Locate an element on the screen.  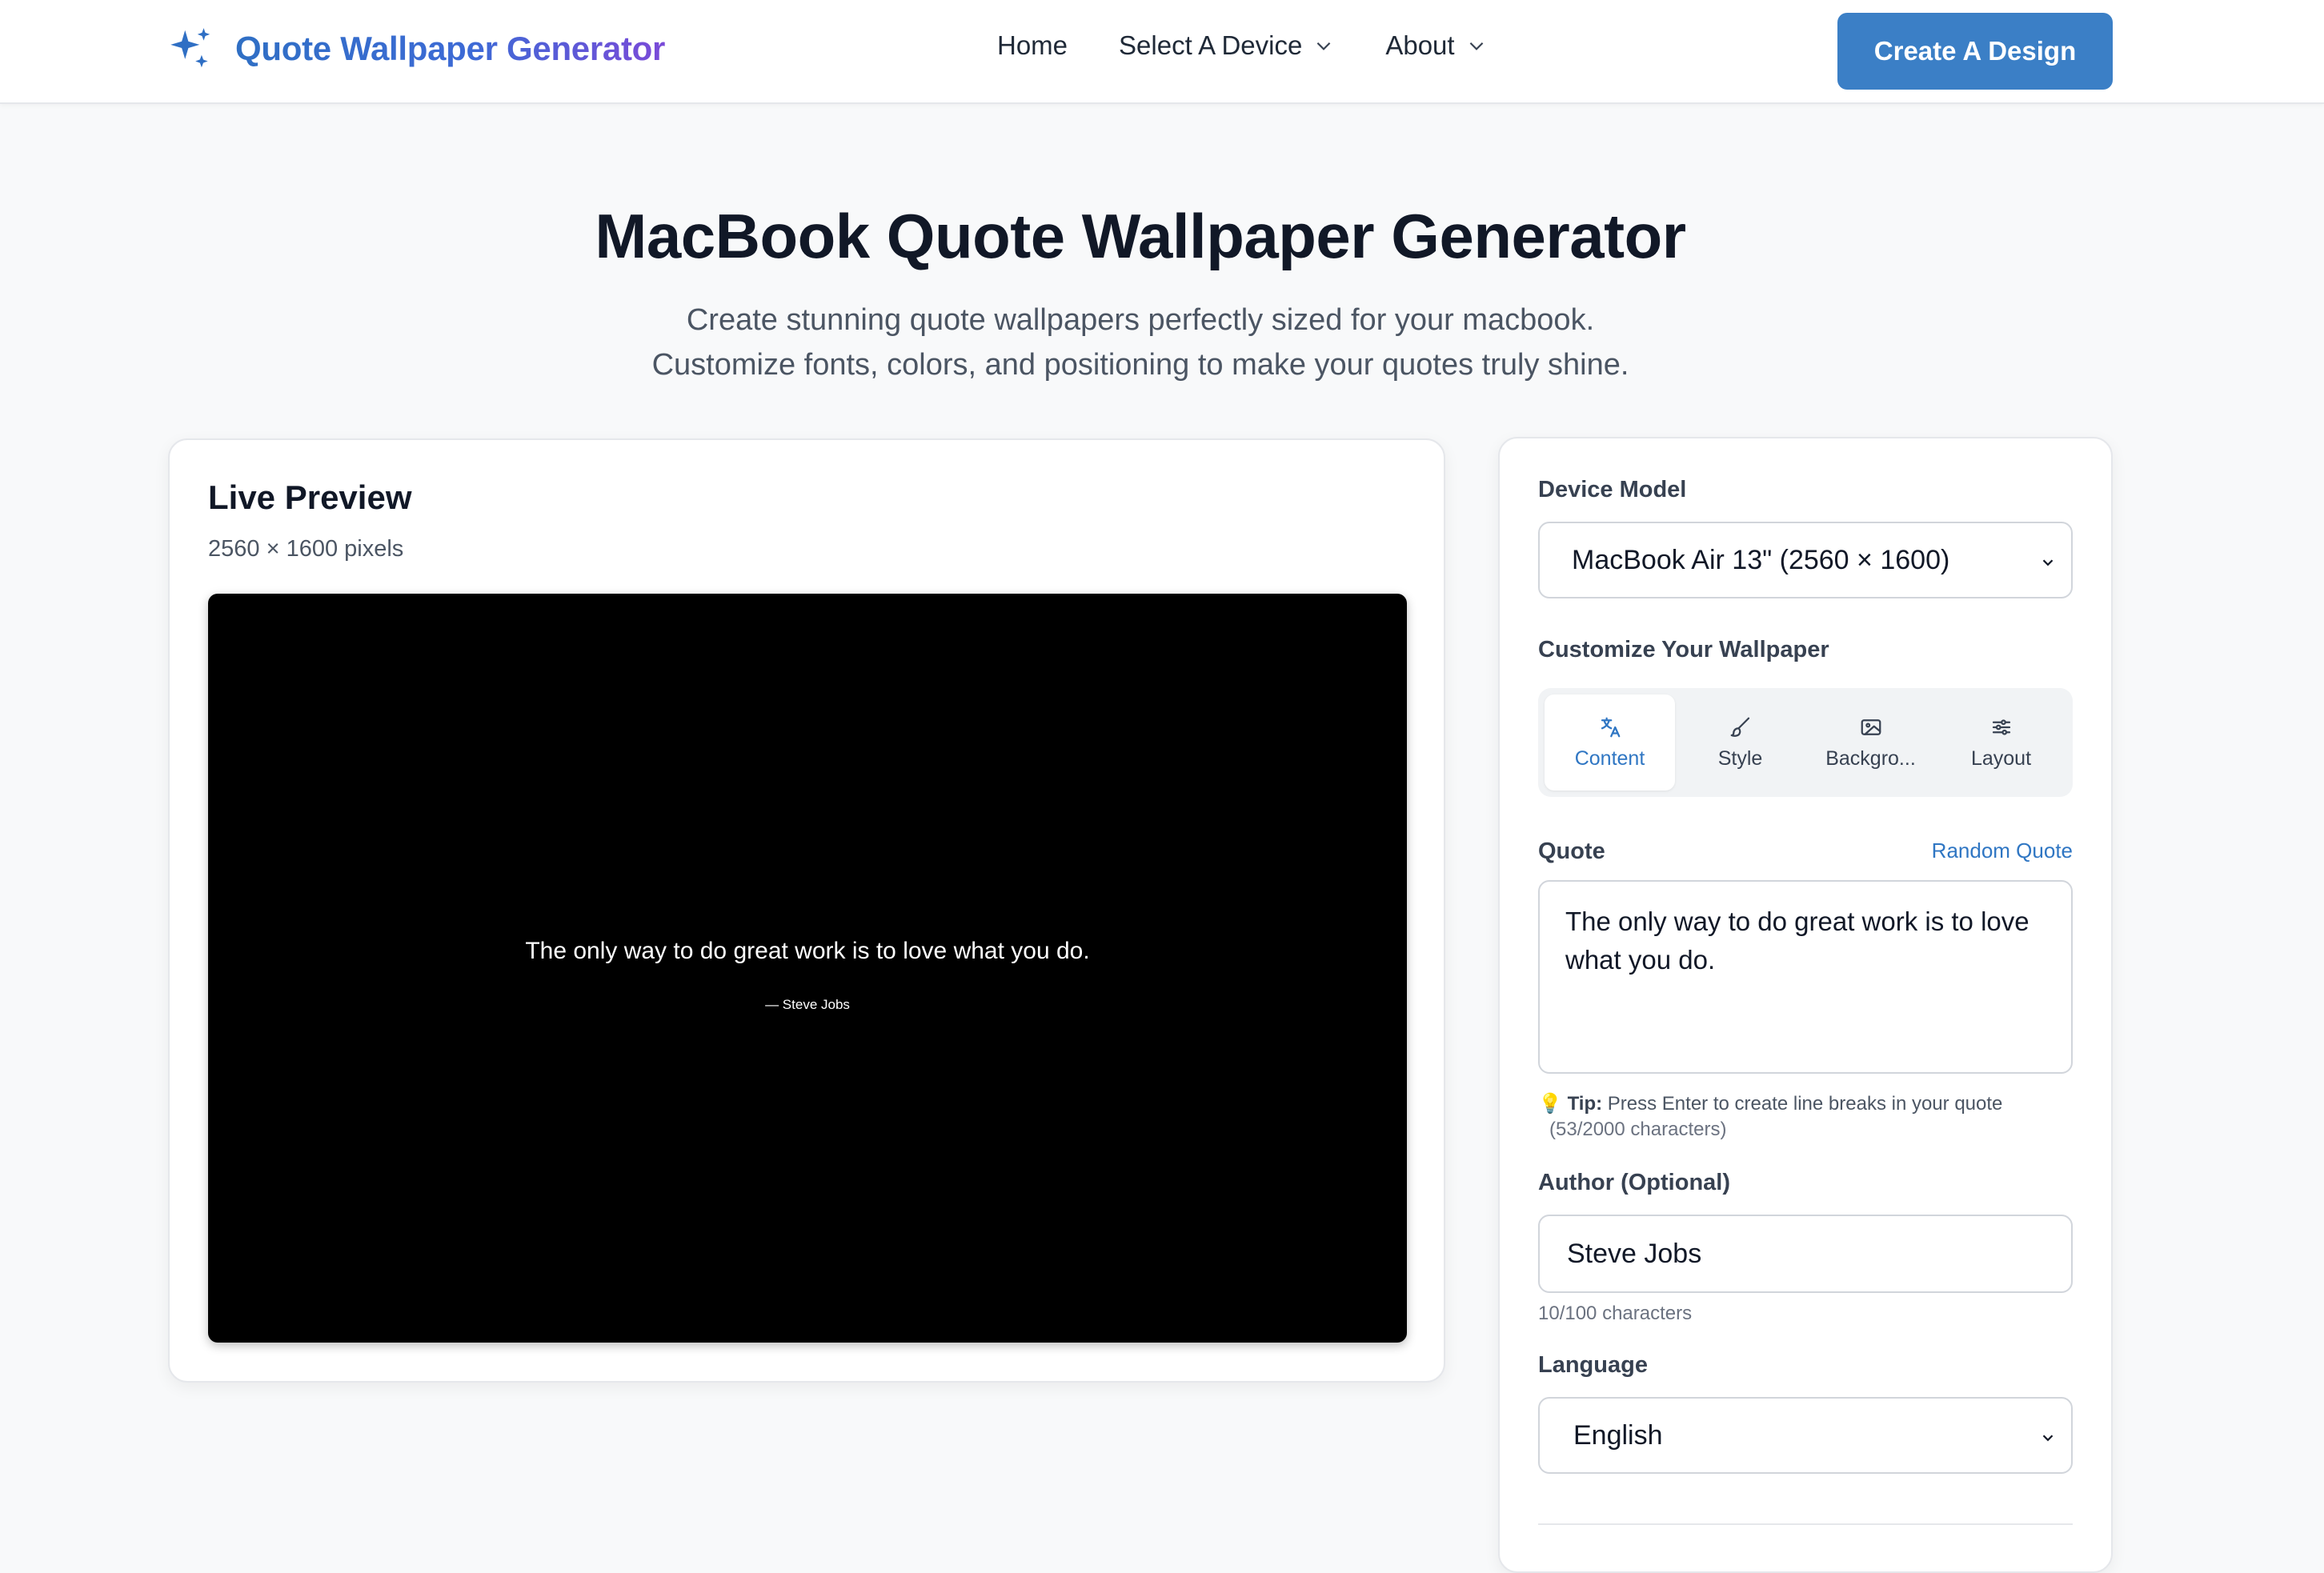
brush-icon is located at coordinates (1740, 727).